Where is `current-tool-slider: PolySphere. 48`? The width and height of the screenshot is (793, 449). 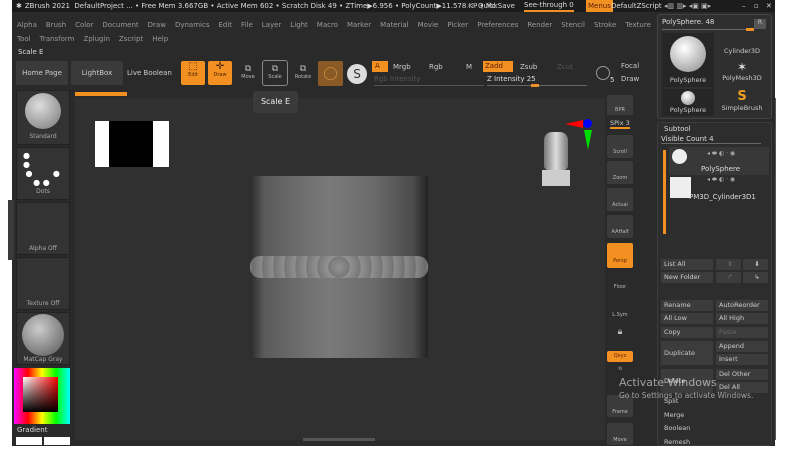 current-tool-slider: PolySphere. 48 is located at coordinates (688, 22).